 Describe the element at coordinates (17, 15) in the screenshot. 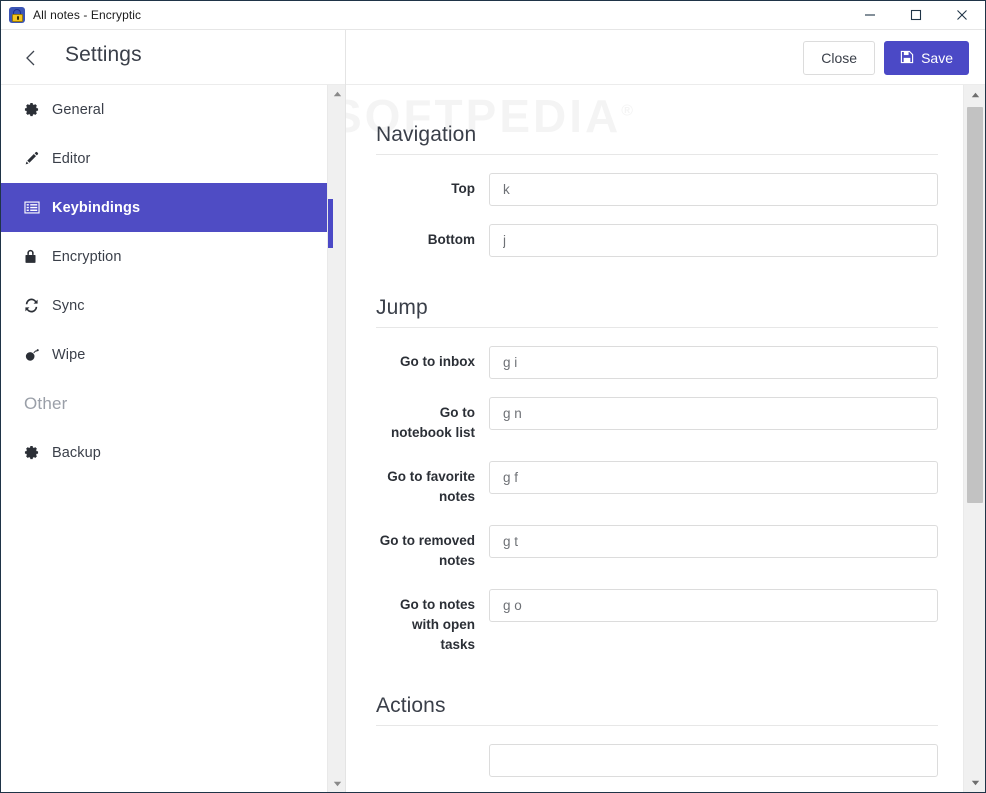

I see `app-lock-icon` at that location.